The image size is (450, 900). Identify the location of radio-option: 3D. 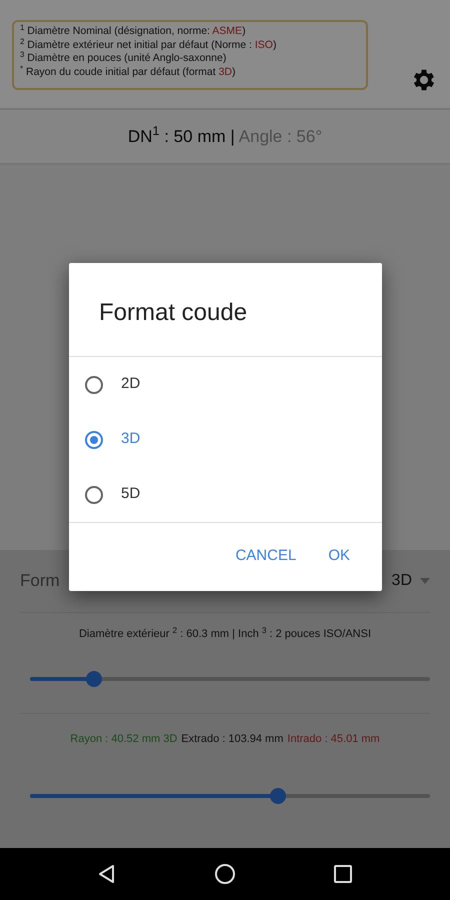
(225, 439).